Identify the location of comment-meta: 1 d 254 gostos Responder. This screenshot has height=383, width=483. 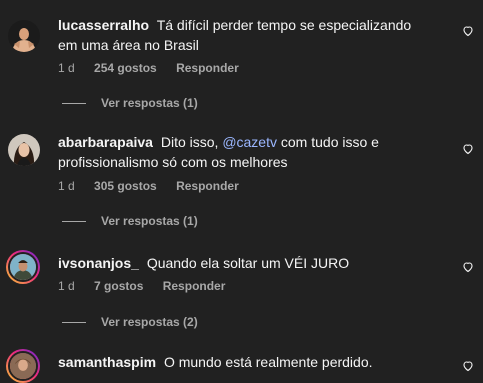
(156, 68).